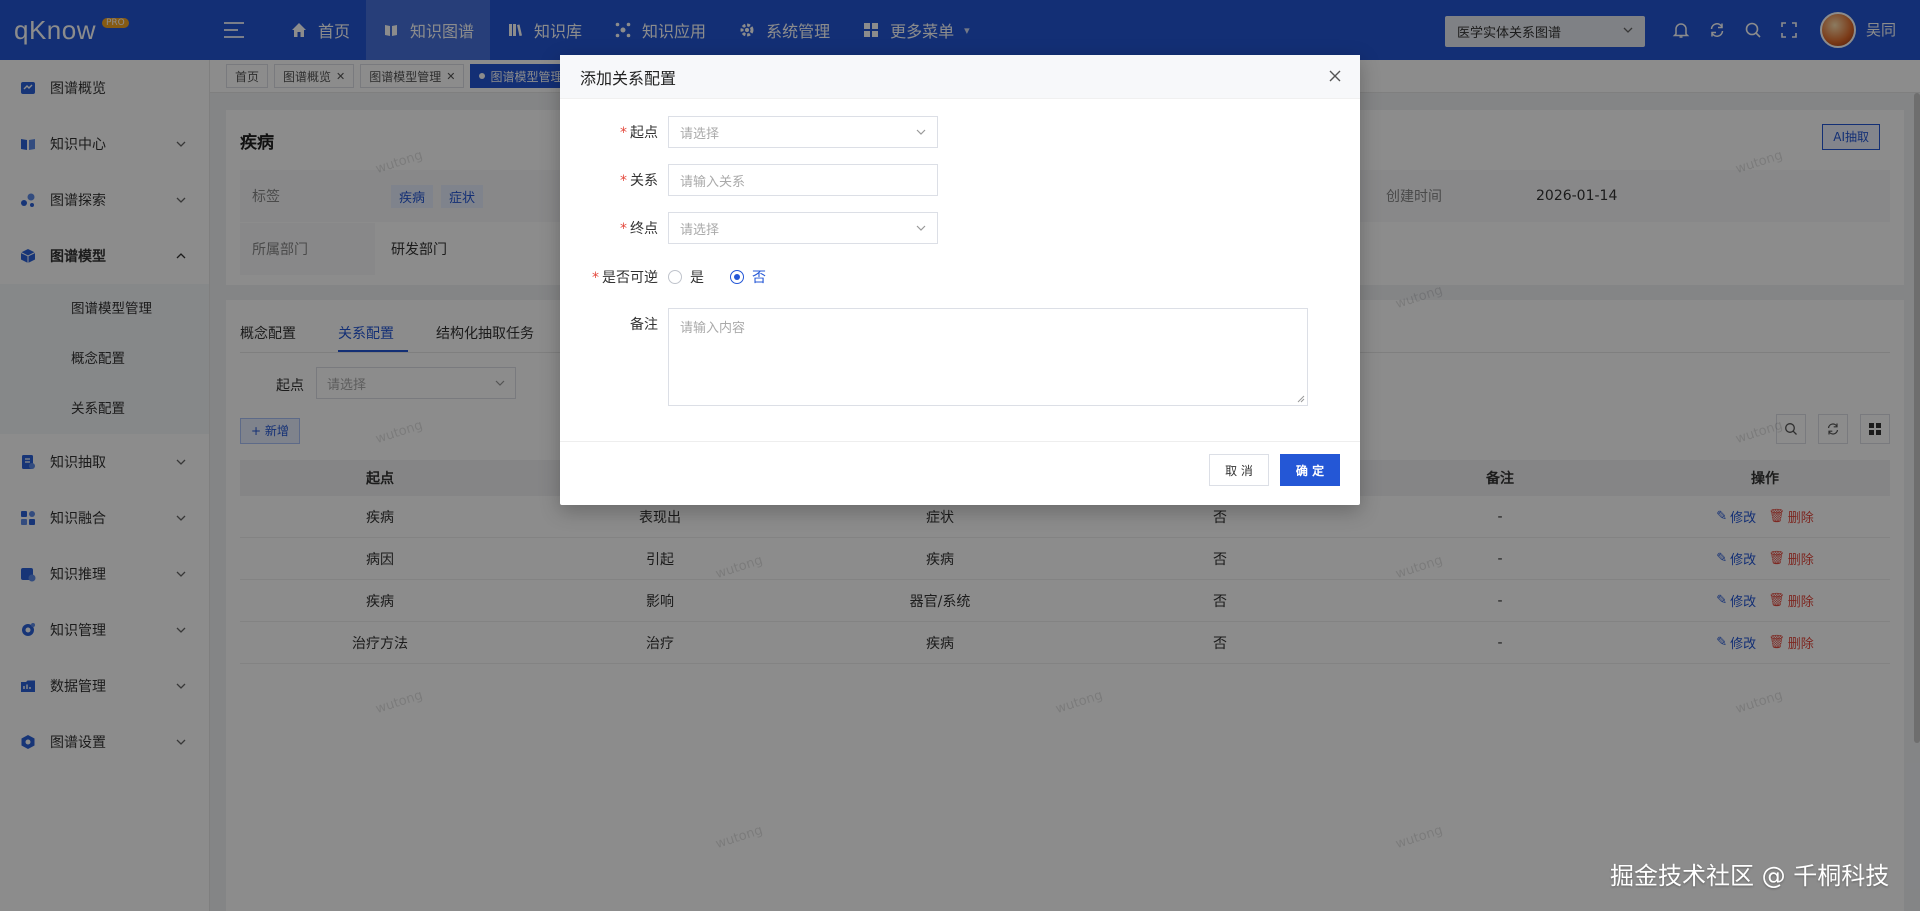 This screenshot has width=1920, height=911. I want to click on source-credit: 掘金技术社区 @ 千桐科技, so click(1750, 876).